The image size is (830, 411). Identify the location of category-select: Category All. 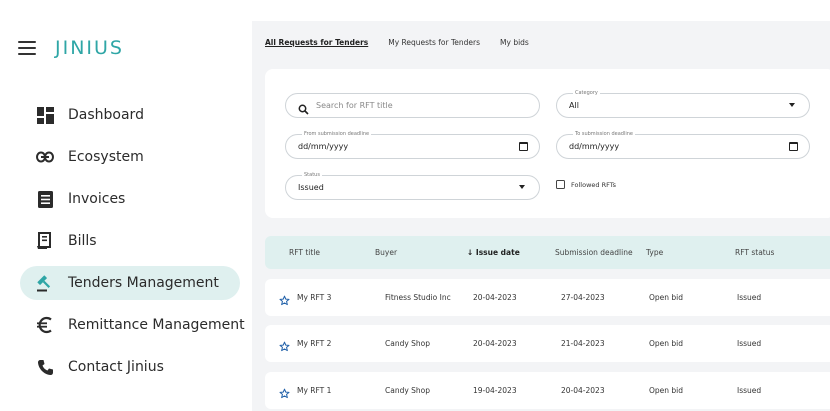
(683, 103).